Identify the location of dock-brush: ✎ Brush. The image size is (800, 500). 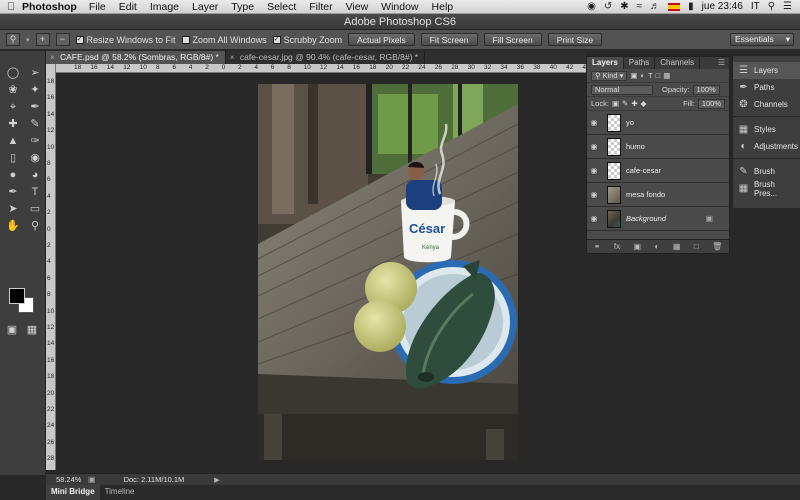
(766, 171).